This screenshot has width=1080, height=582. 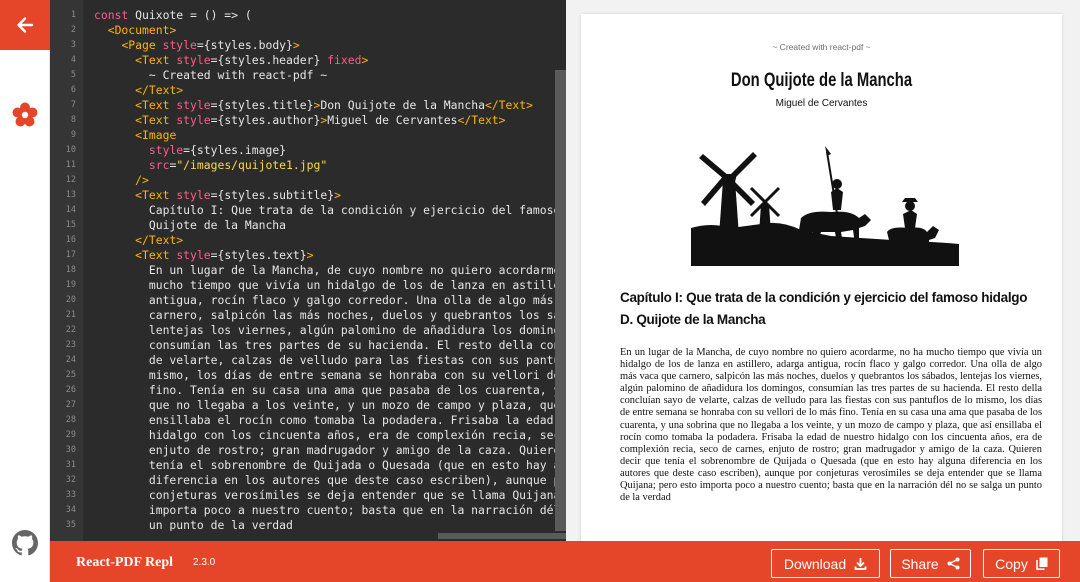 What do you see at coordinates (330, 135) in the screenshot?
I see `code-line: <Image` at bounding box center [330, 135].